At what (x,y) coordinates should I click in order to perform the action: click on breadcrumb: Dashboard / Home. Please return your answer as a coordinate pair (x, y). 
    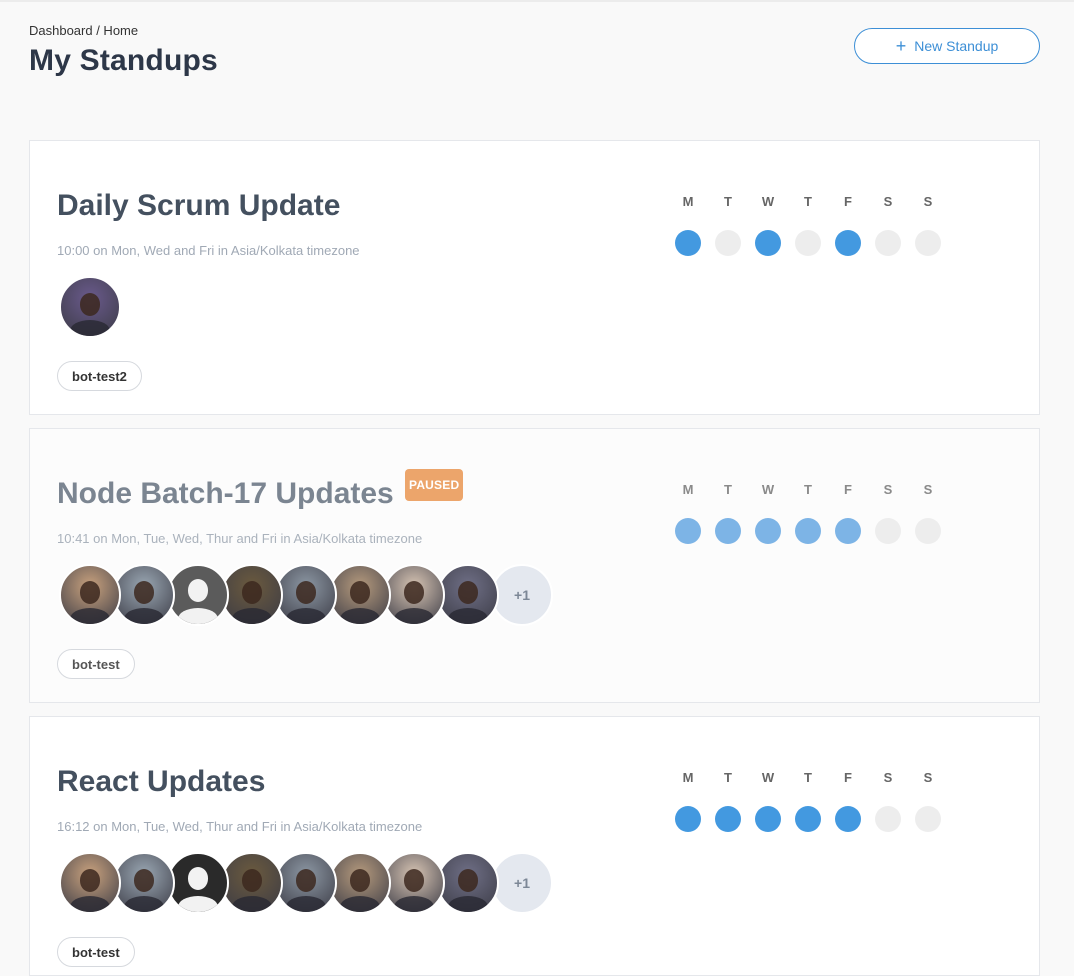
    Looking at the image, I should click on (84, 30).